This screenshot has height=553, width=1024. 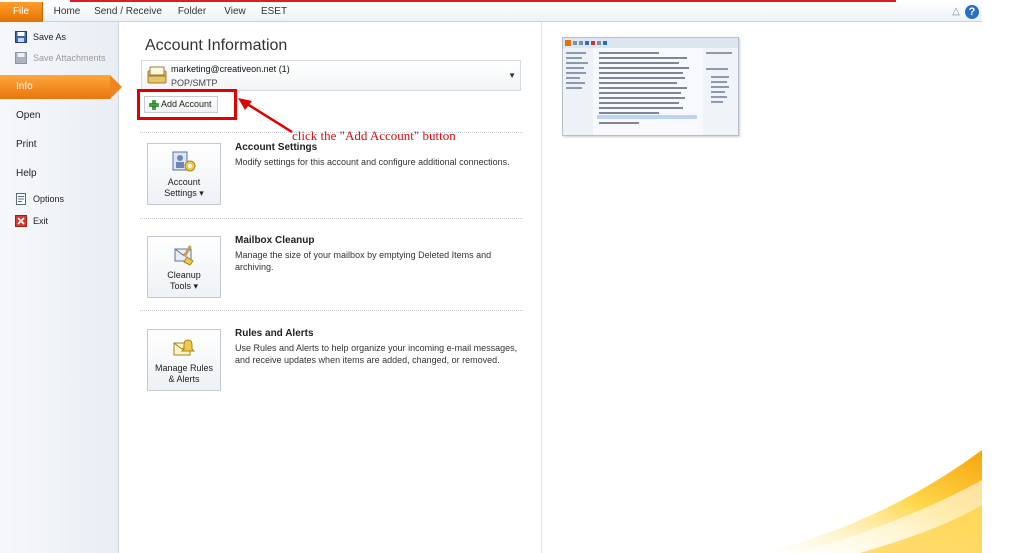 I want to click on options-command: Options, so click(x=59, y=199).